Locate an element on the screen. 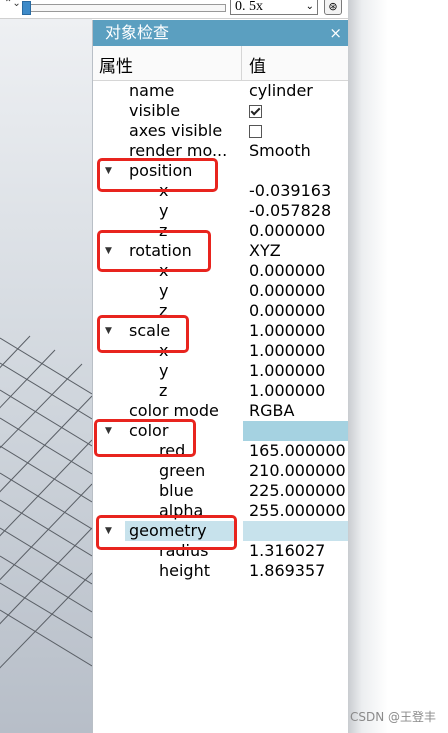 This screenshot has width=448, height=733. row-label: color mode is located at coordinates (174, 410).